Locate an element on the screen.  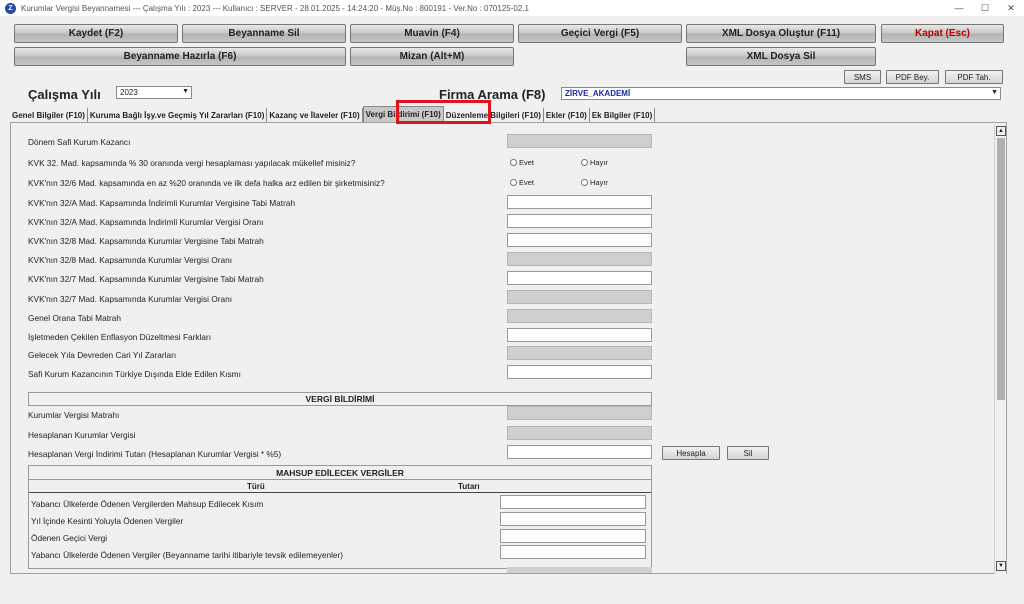
enflasyon-duzeltmesi-input is located at coordinates (579, 335).